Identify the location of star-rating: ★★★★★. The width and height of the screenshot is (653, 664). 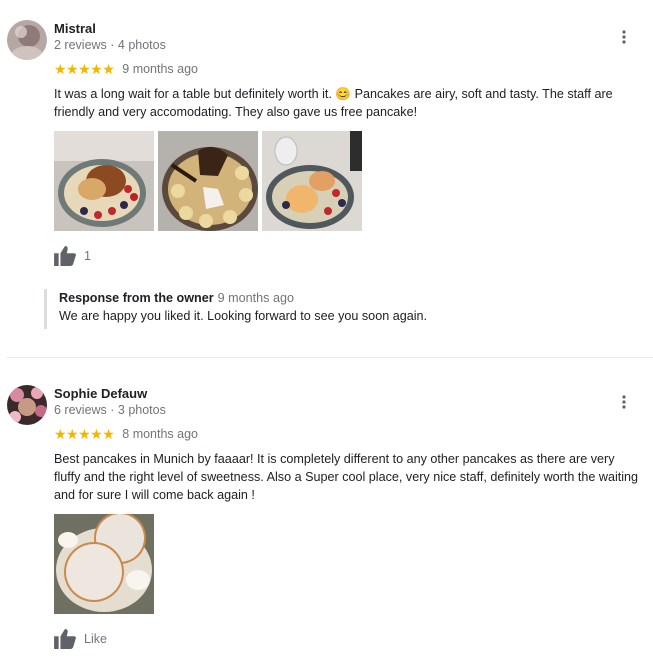
(84, 434).